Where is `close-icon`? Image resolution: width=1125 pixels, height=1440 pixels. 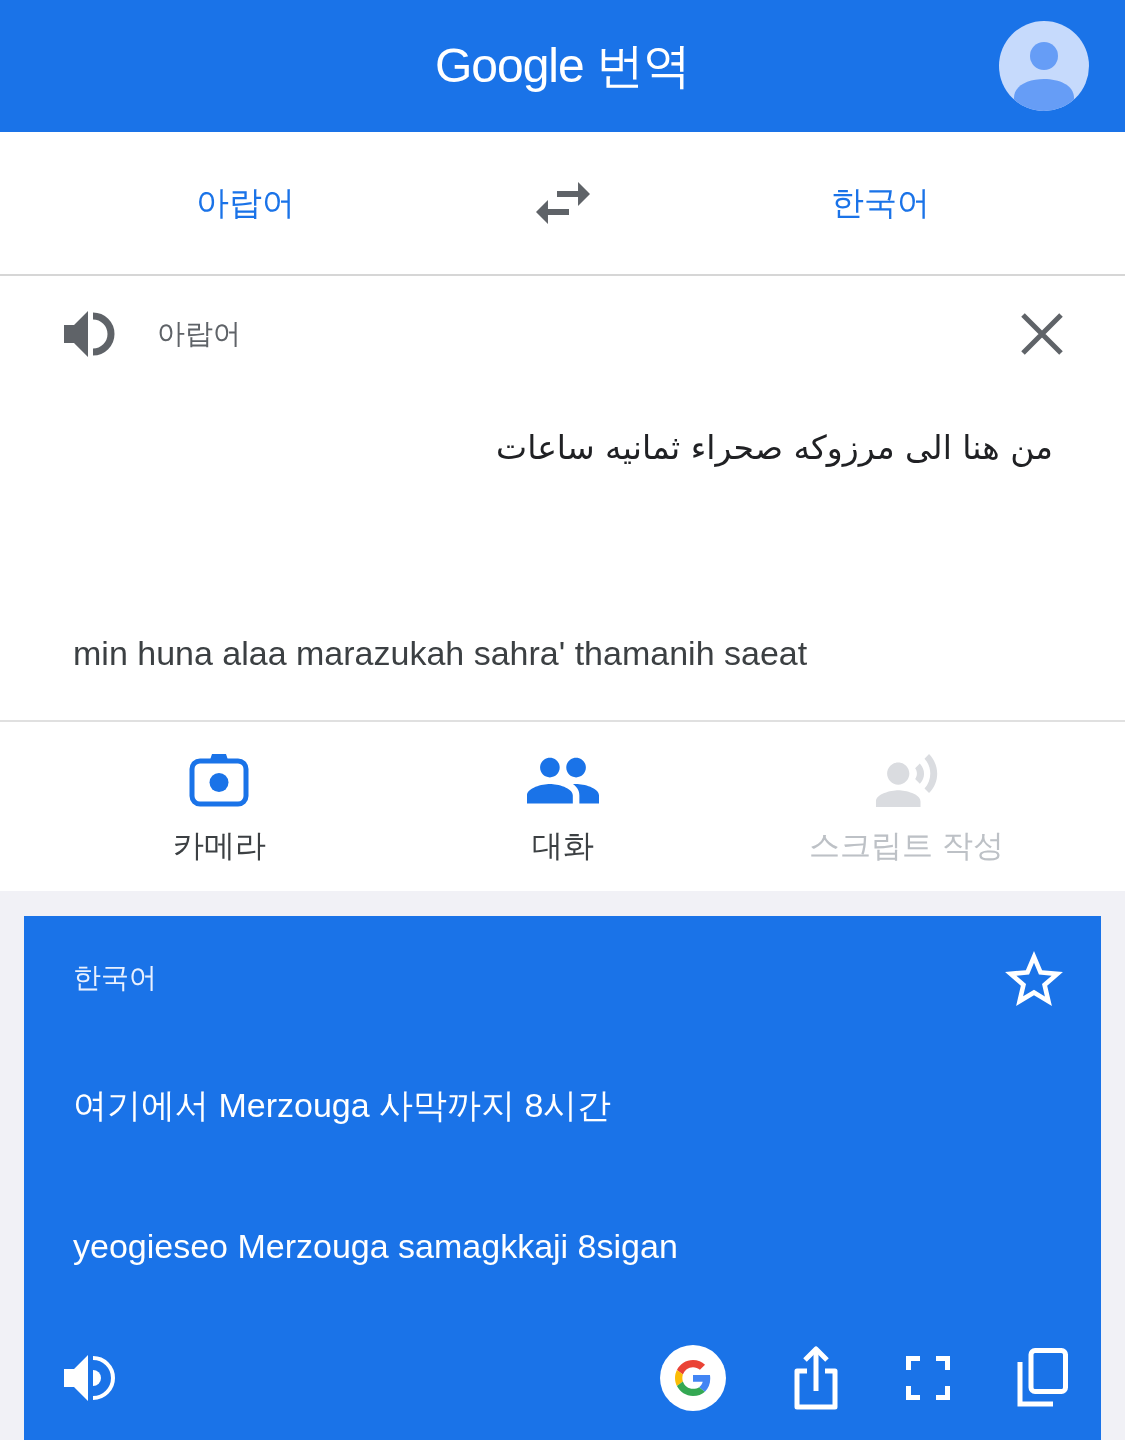
close-icon is located at coordinates (1042, 334).